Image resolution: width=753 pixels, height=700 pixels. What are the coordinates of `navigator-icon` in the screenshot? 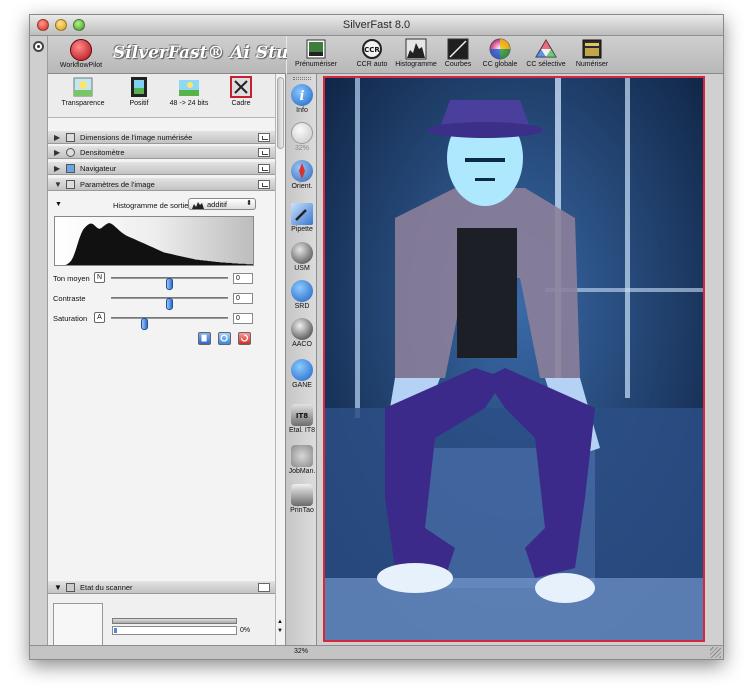 It's located at (70, 168).